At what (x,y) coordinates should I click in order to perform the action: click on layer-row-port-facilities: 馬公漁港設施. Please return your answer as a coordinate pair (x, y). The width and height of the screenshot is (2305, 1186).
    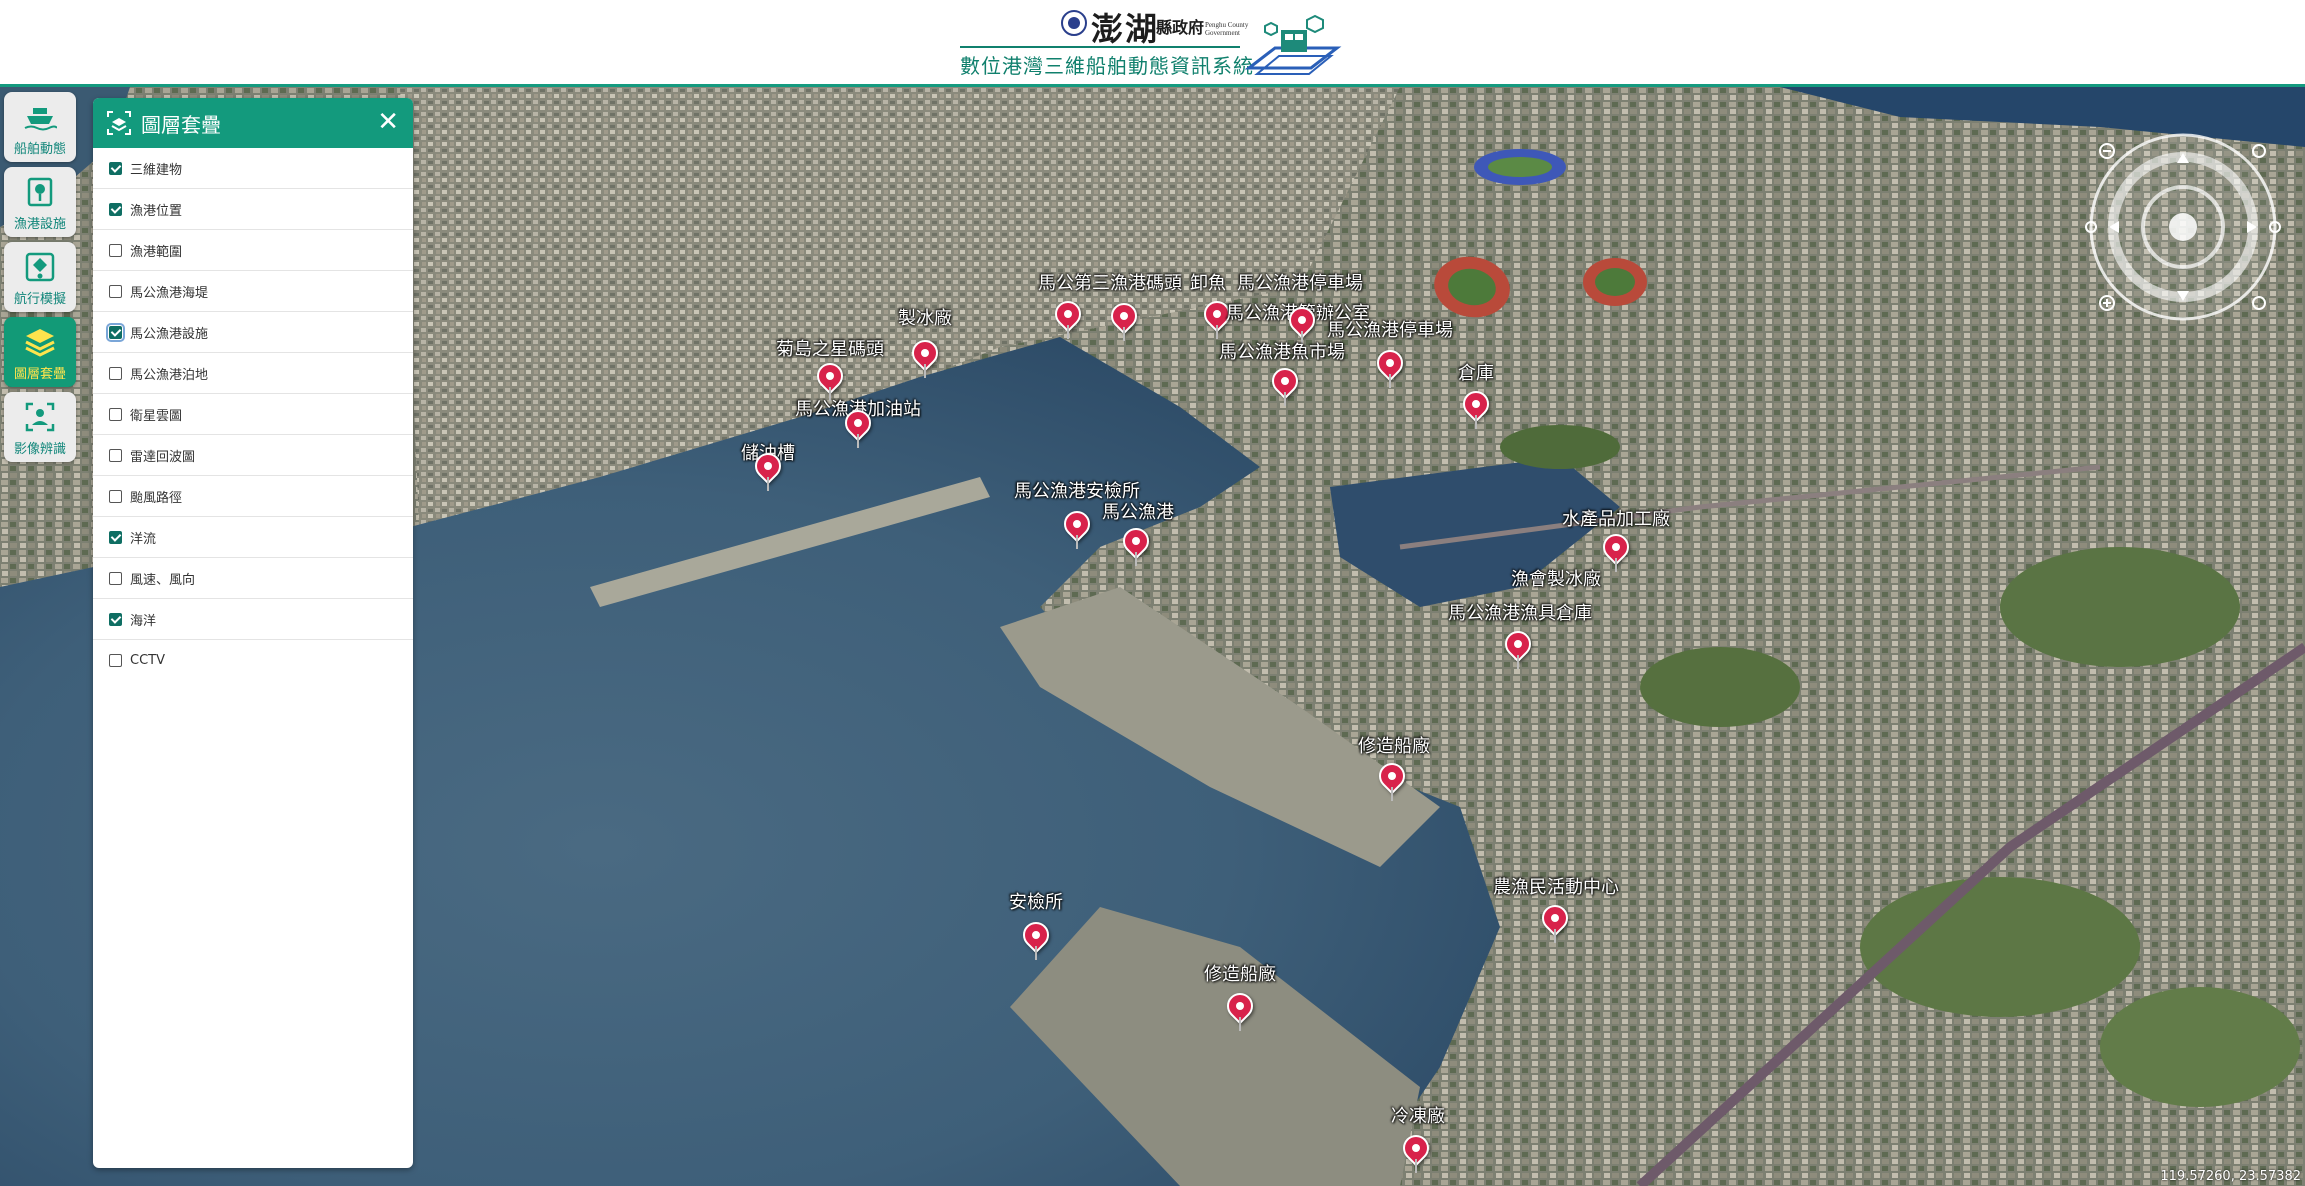
    Looking at the image, I should click on (253, 332).